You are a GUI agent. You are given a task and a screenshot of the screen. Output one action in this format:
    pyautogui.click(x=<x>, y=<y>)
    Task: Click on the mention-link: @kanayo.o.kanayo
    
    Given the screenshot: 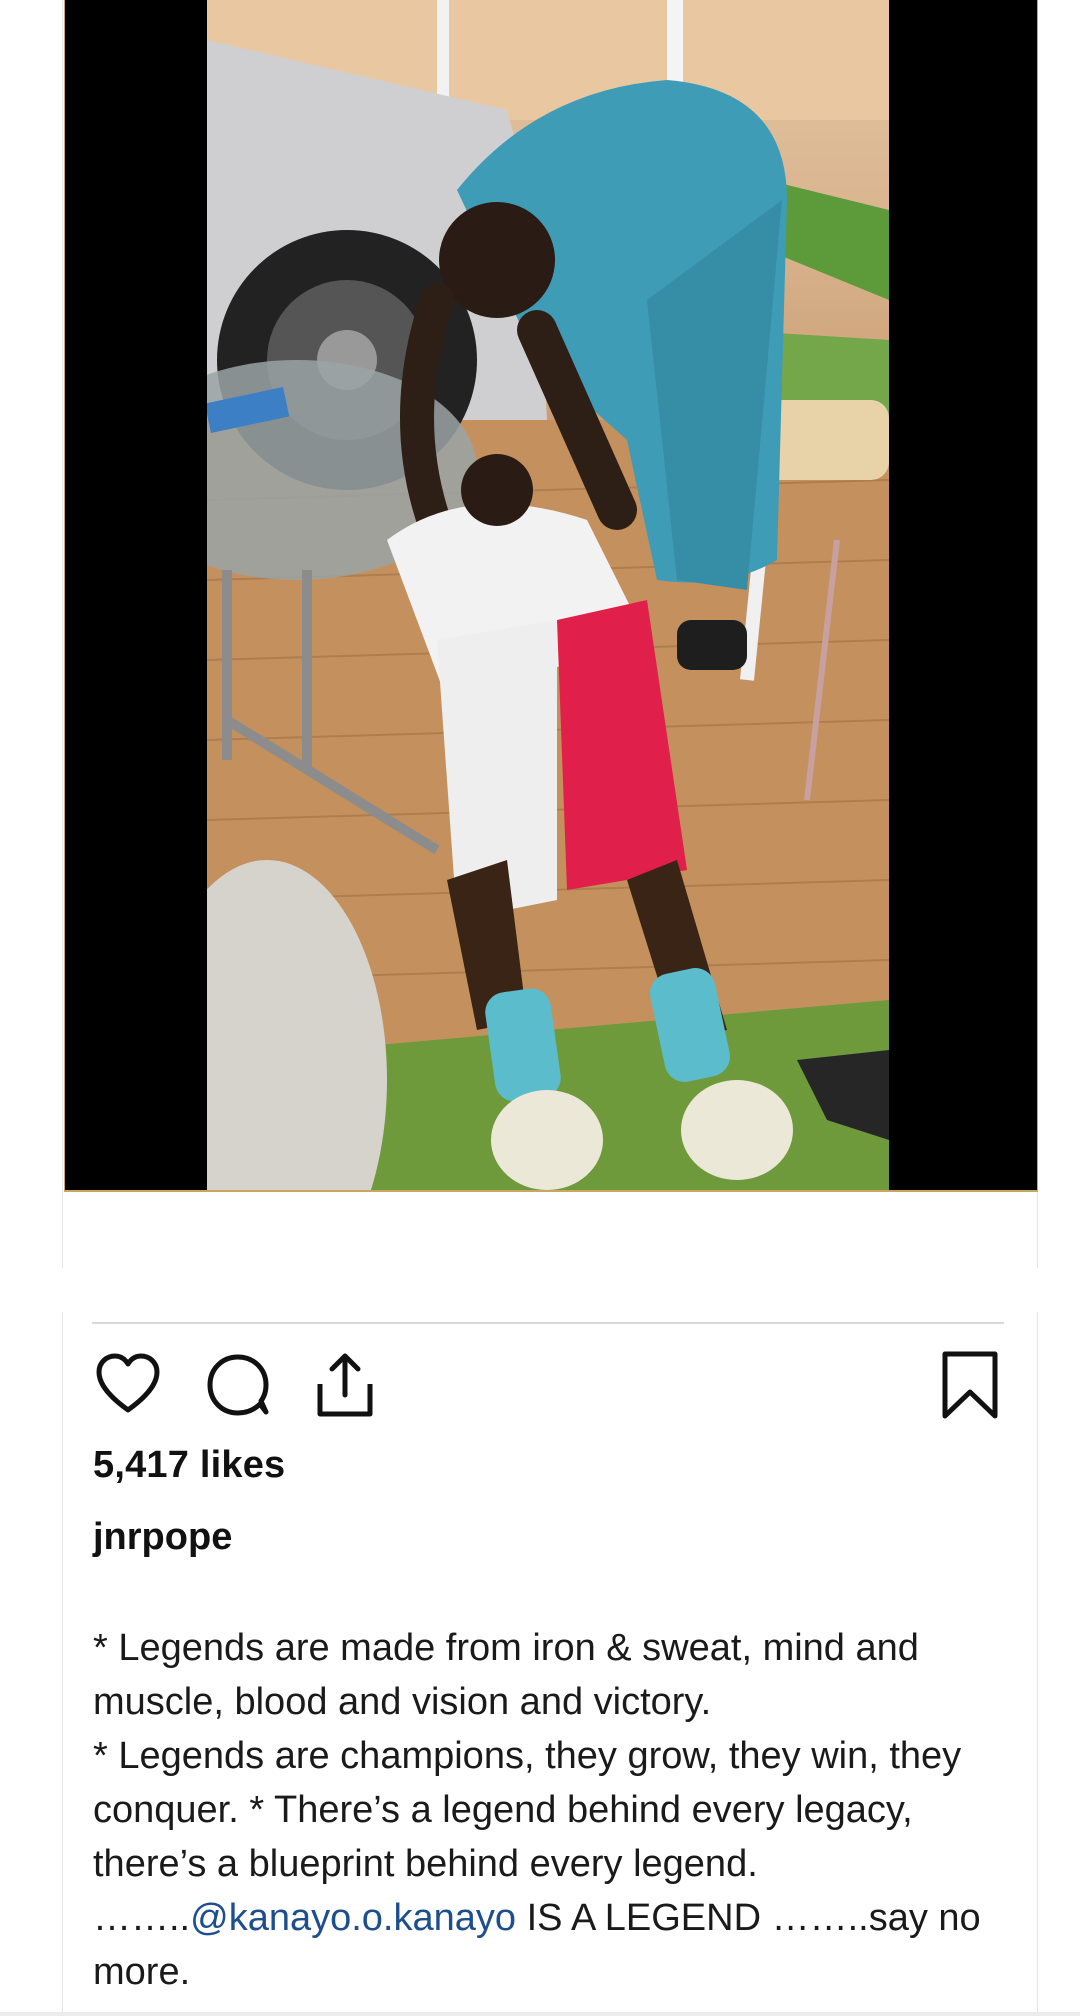 What is the action you would take?
    pyautogui.click(x=353, y=1918)
    